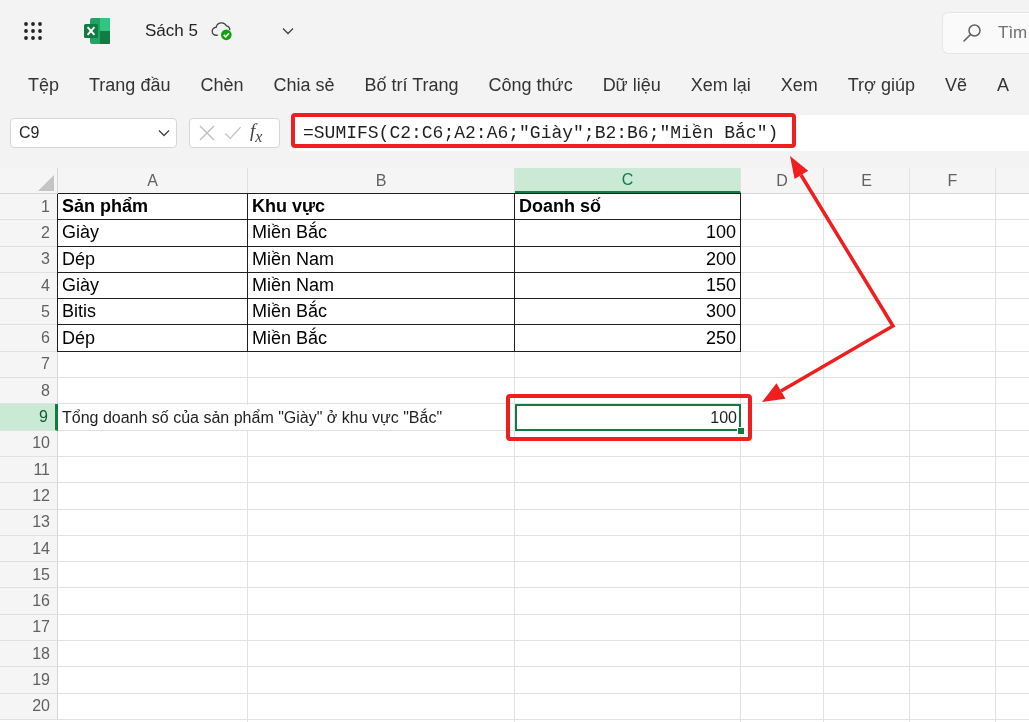  What do you see at coordinates (985, 33) in the screenshot?
I see `search-field: Tìm` at bounding box center [985, 33].